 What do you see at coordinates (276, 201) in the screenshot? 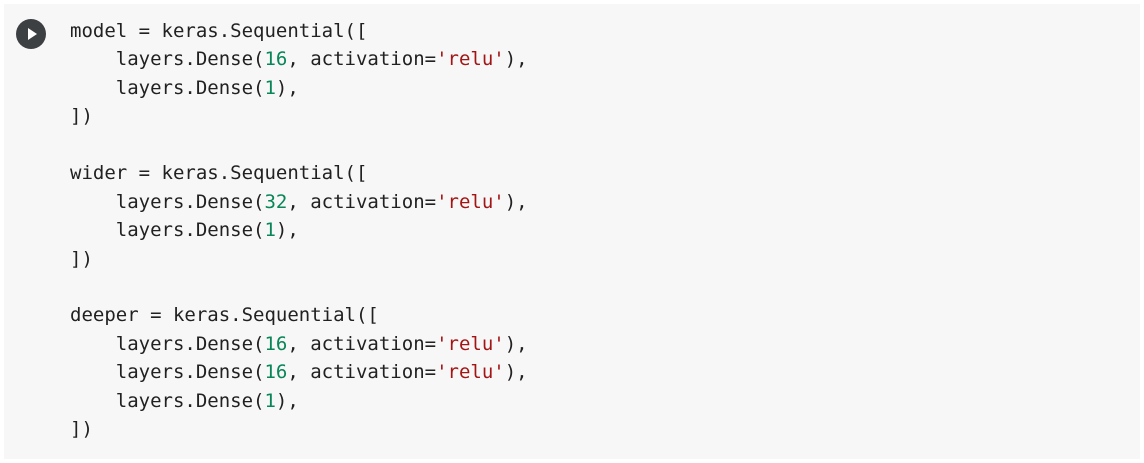
I see `code-number-literal: 32` at bounding box center [276, 201].